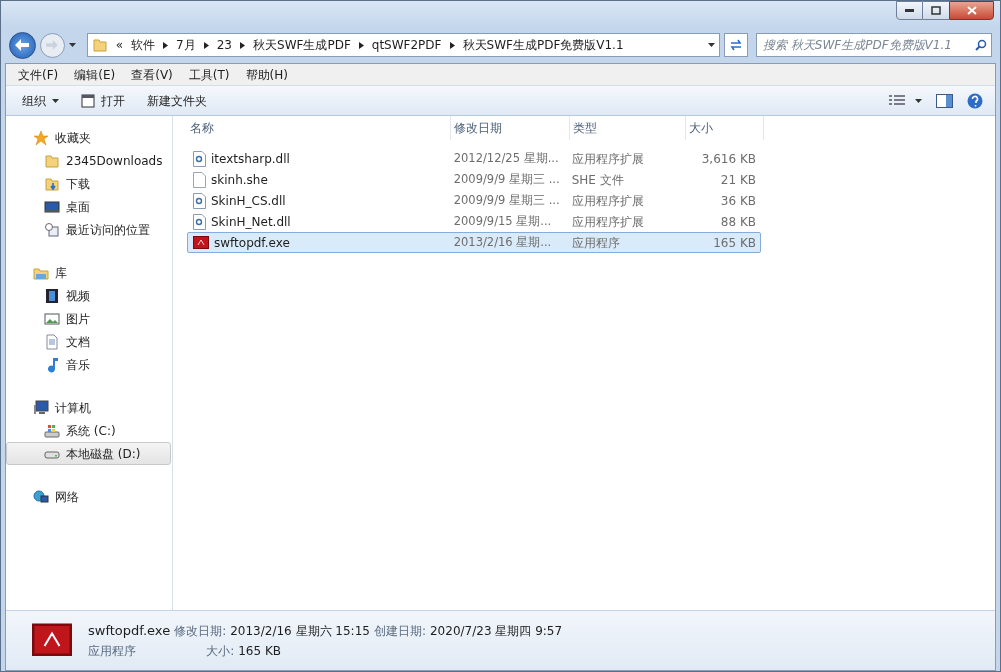 The height and width of the screenshot is (672, 1001). I want to click on nav-item: 系统 (C:), so click(88, 430).